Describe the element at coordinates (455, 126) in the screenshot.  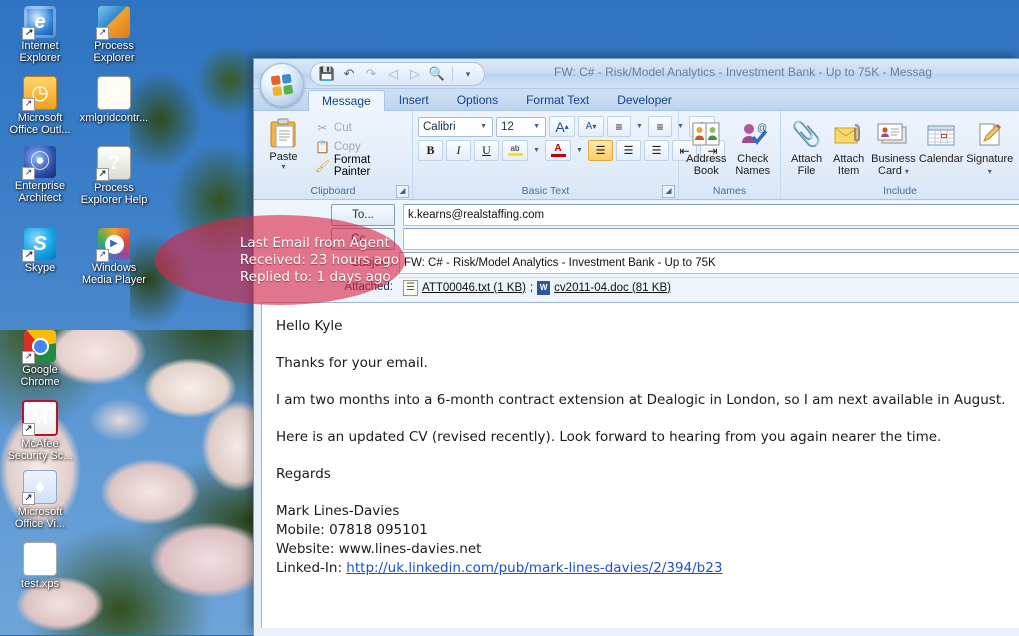
I see `font-name-combobox: Calibri ▼` at that location.